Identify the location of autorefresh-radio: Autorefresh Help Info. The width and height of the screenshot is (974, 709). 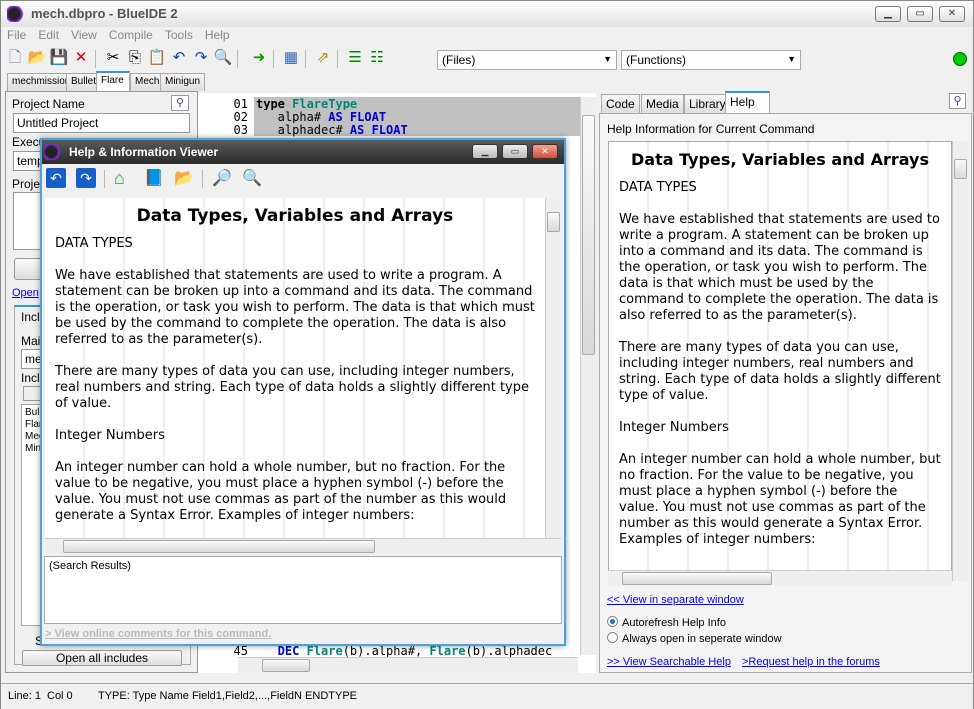
(666, 622).